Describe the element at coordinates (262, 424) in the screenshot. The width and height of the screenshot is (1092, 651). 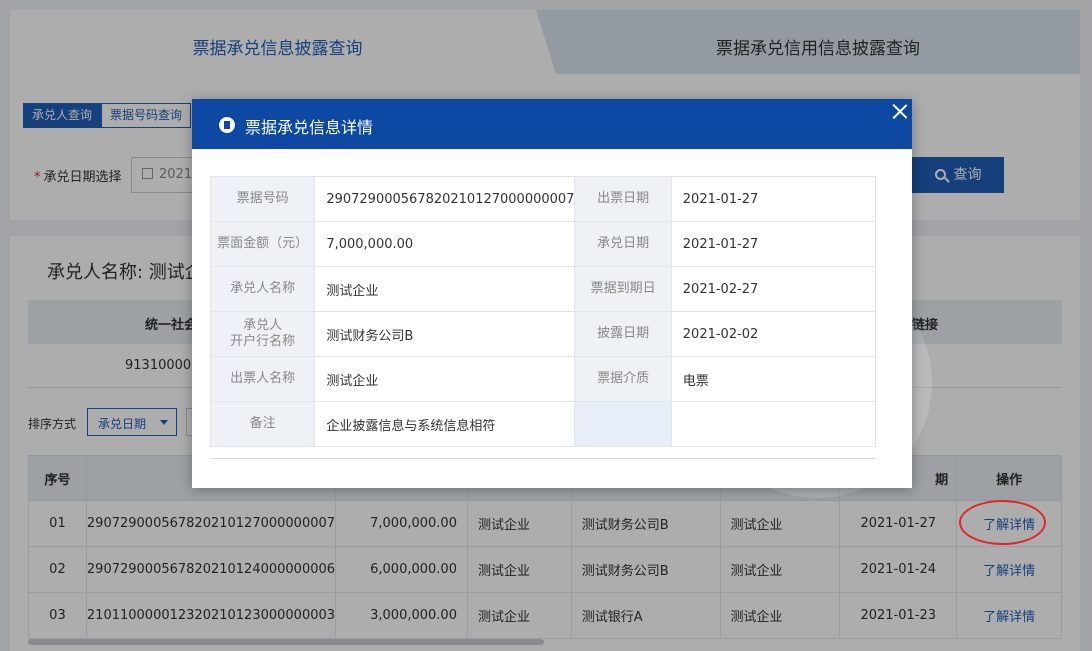
I see `detail-label: 备注` at that location.